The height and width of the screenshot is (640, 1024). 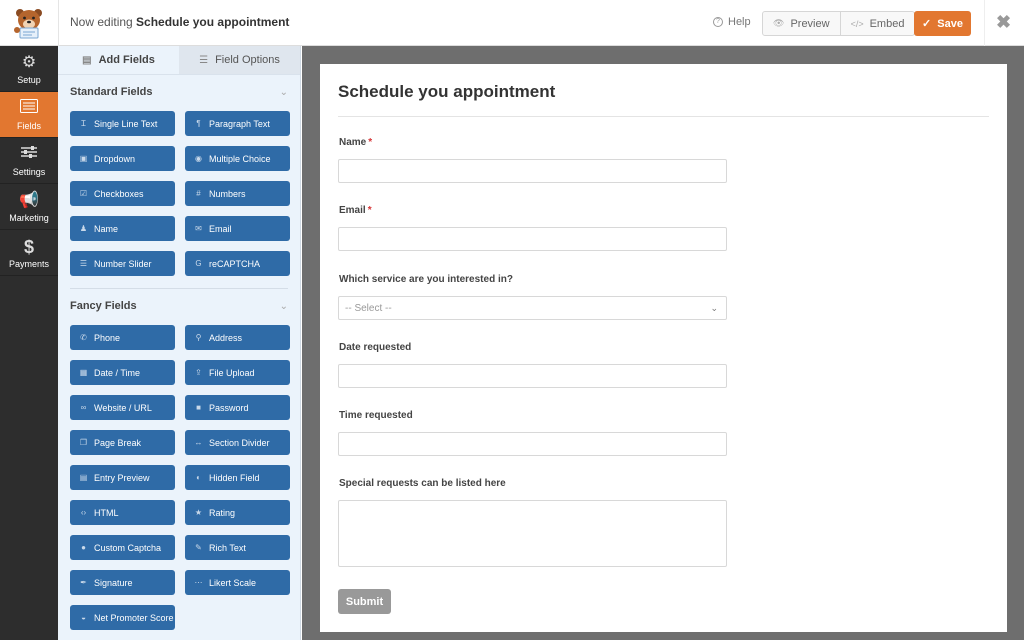 I want to click on field-label-email: Email *, so click(x=355, y=210).